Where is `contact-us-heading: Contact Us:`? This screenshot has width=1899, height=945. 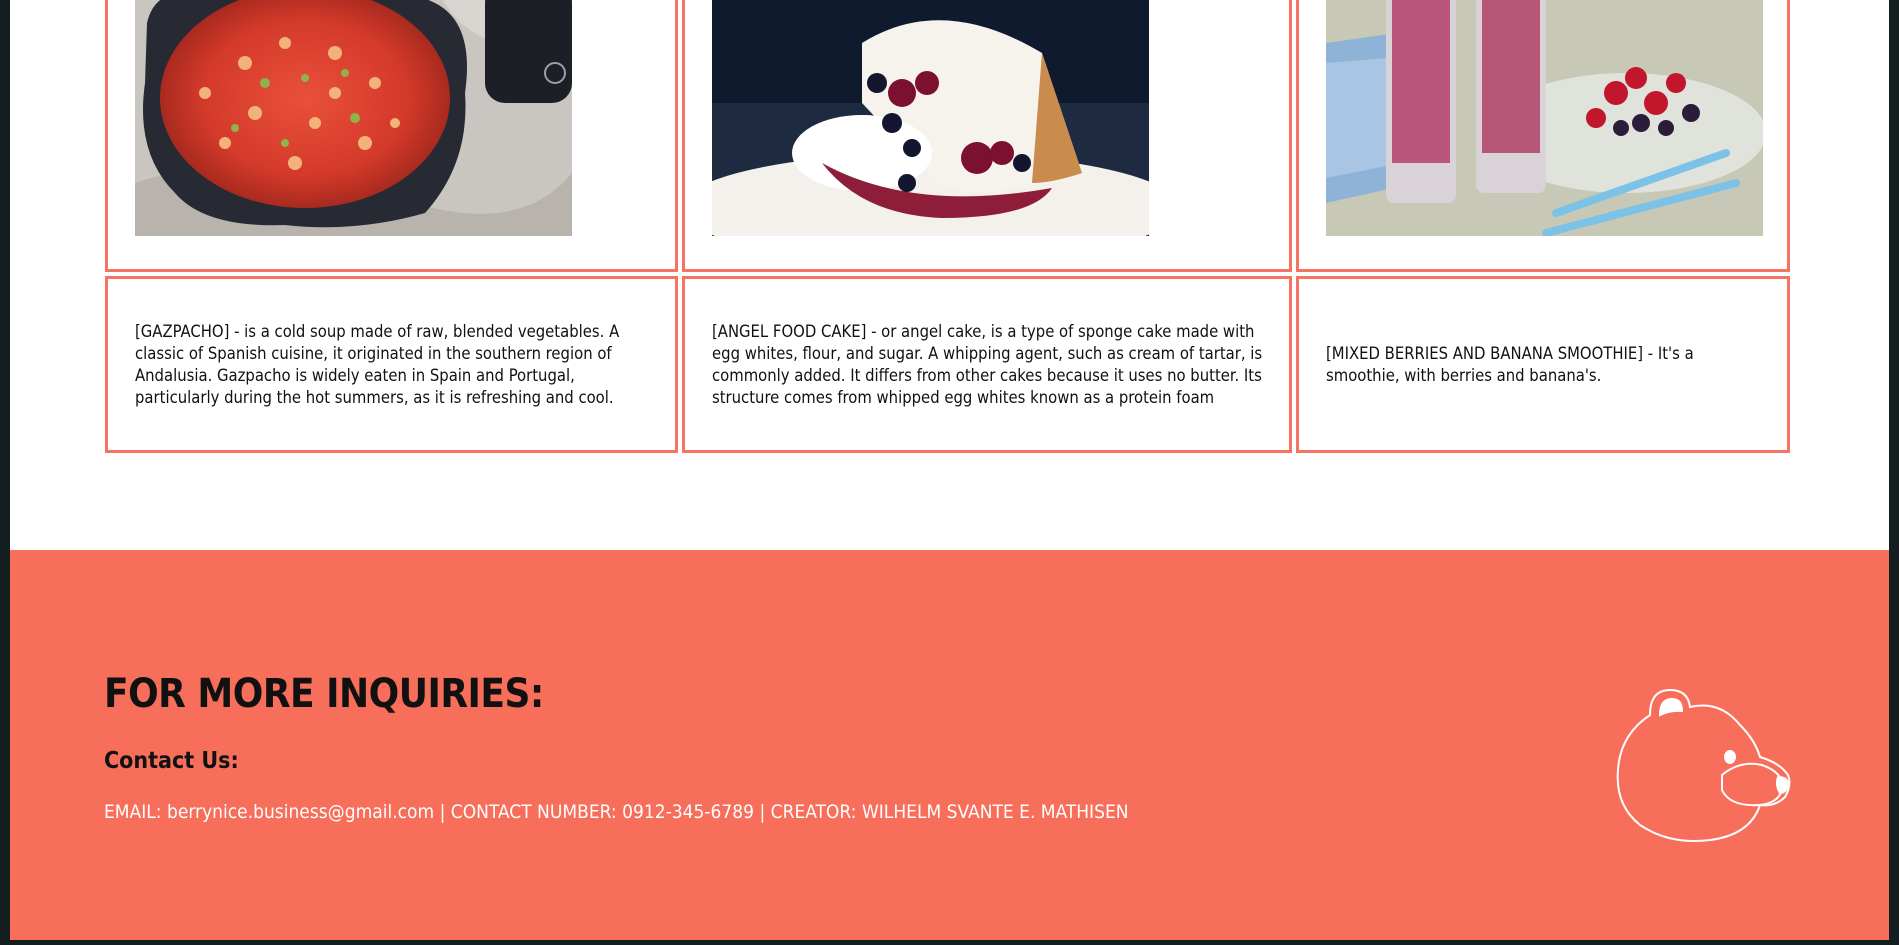
contact-us-heading: Contact Us: is located at coordinates (171, 761).